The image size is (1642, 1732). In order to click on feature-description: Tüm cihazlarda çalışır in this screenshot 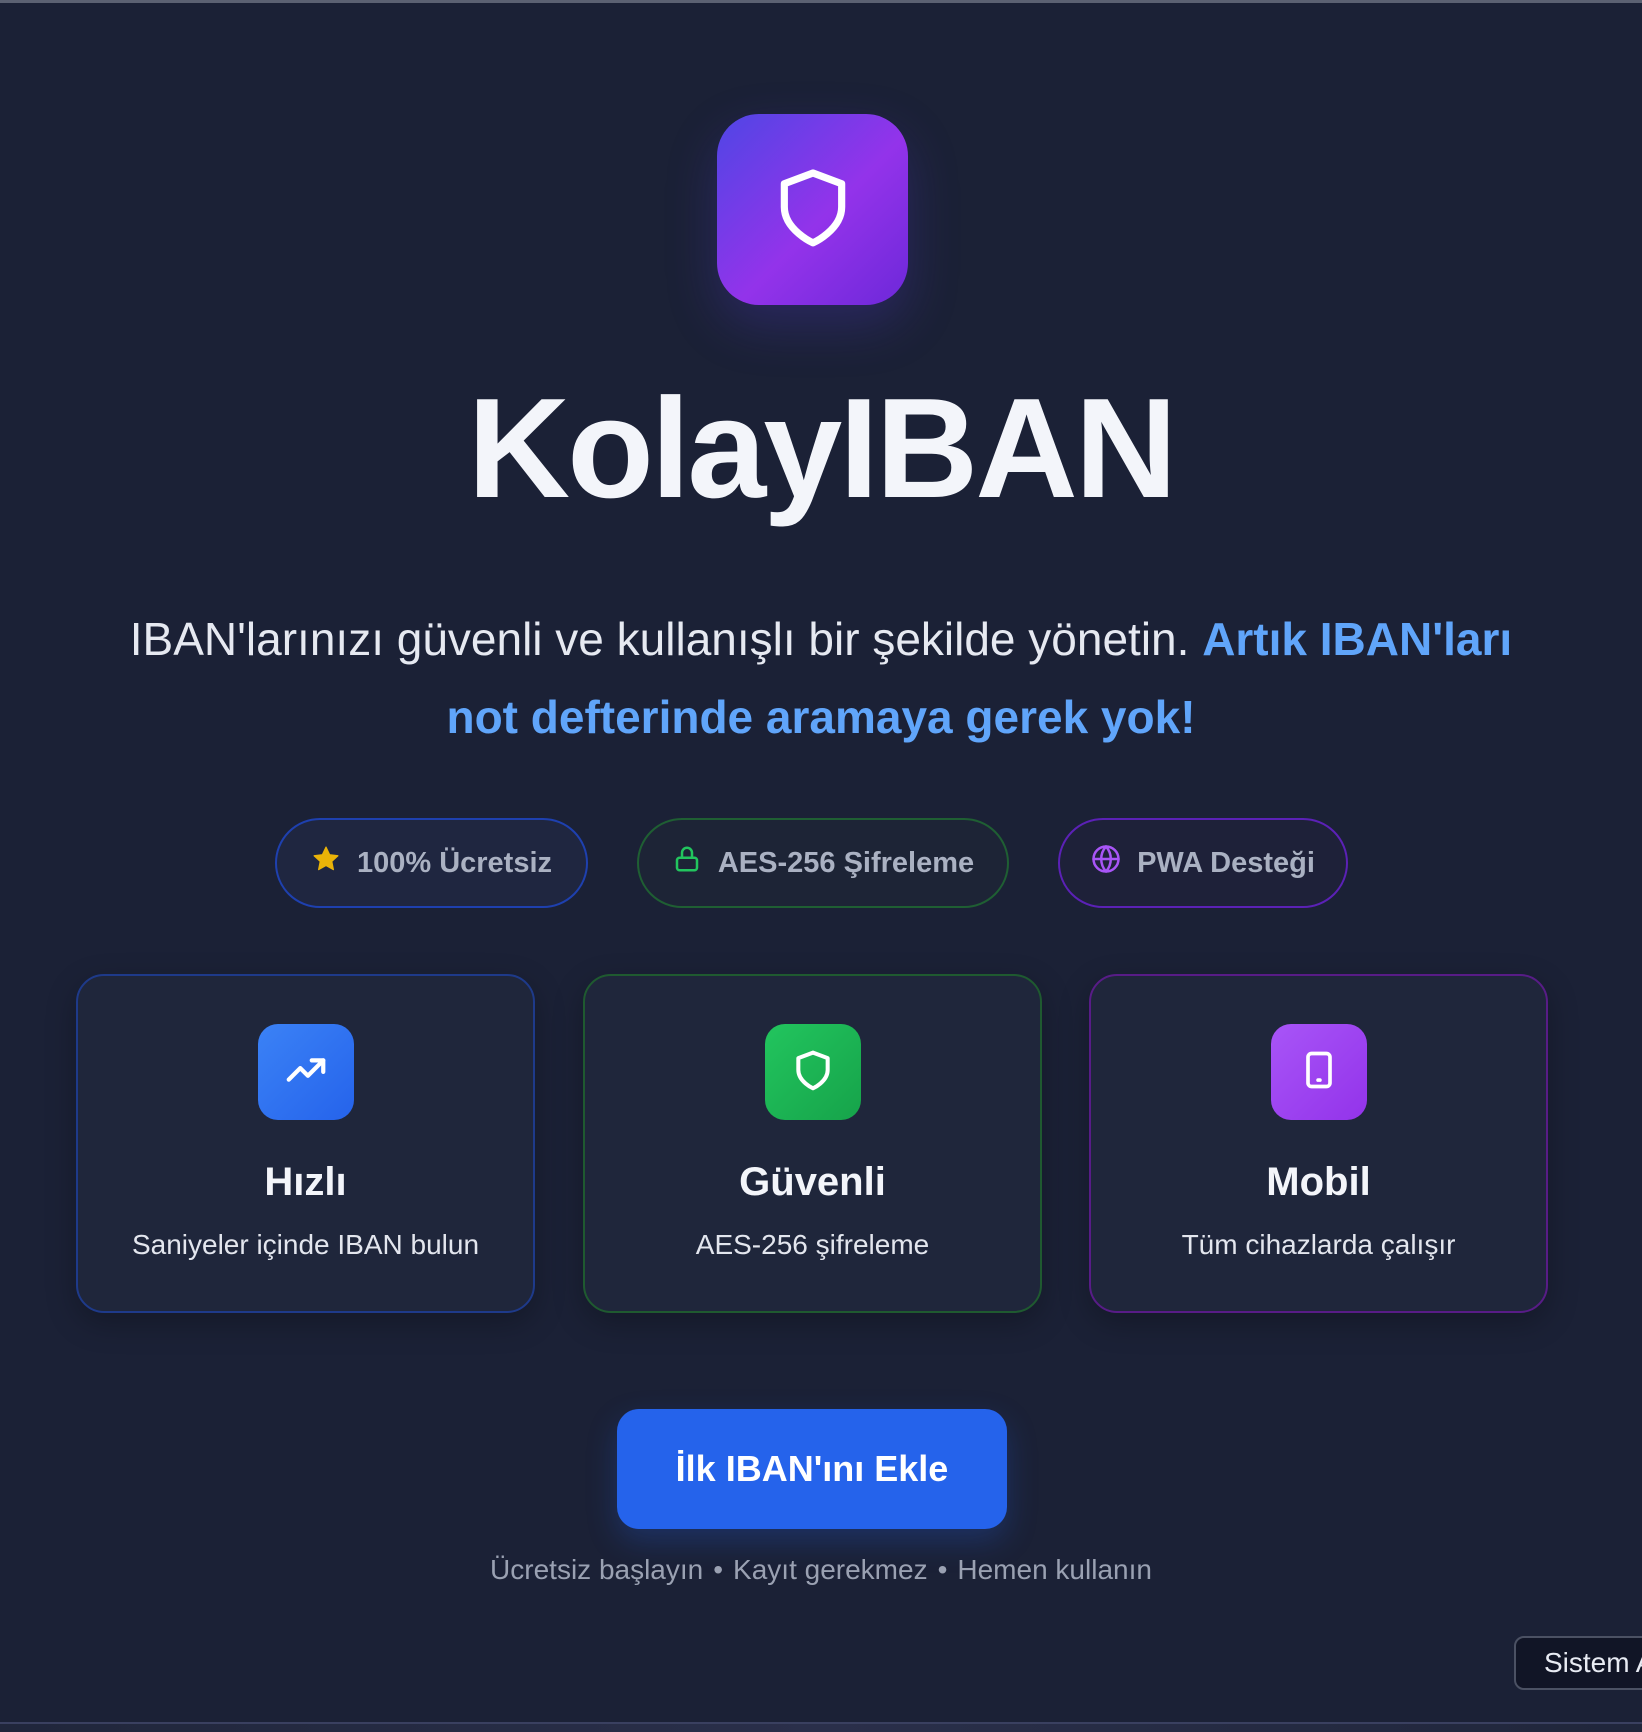, I will do `click(1318, 1244)`.